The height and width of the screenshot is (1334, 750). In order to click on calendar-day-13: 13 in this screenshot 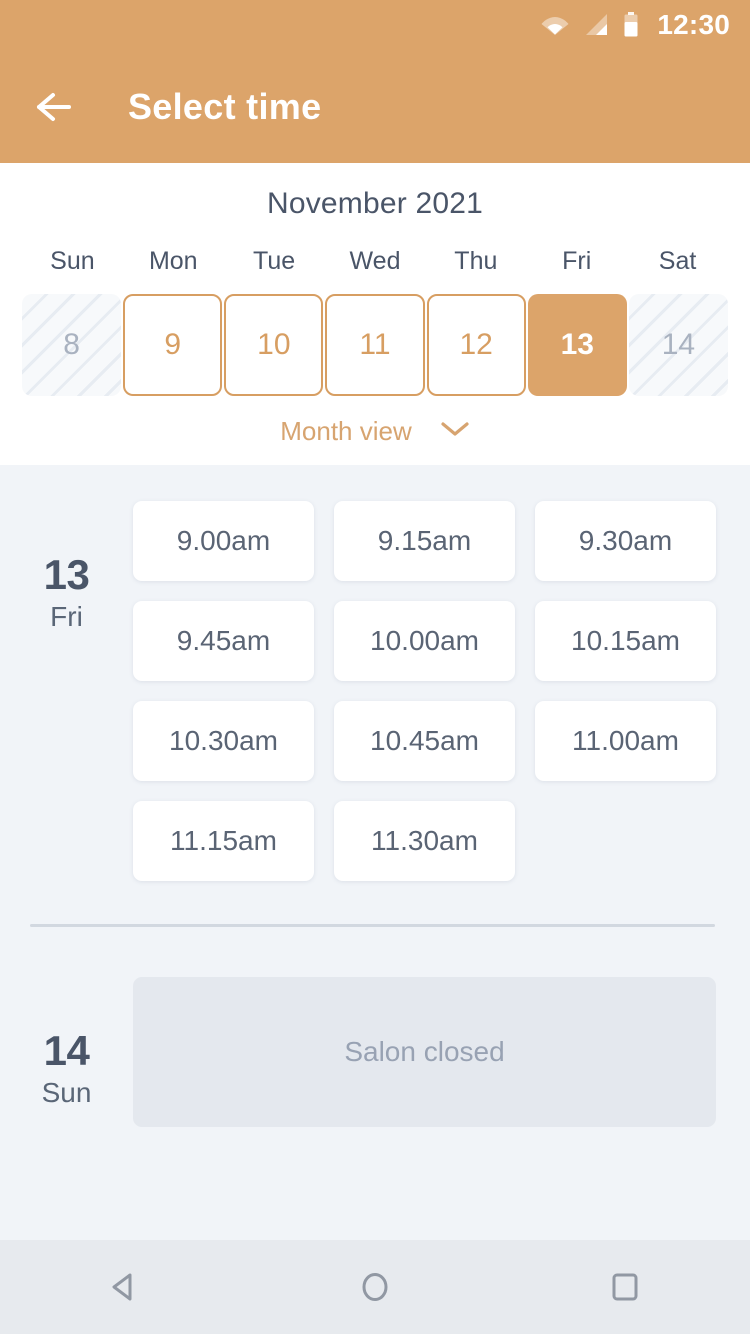, I will do `click(577, 345)`.